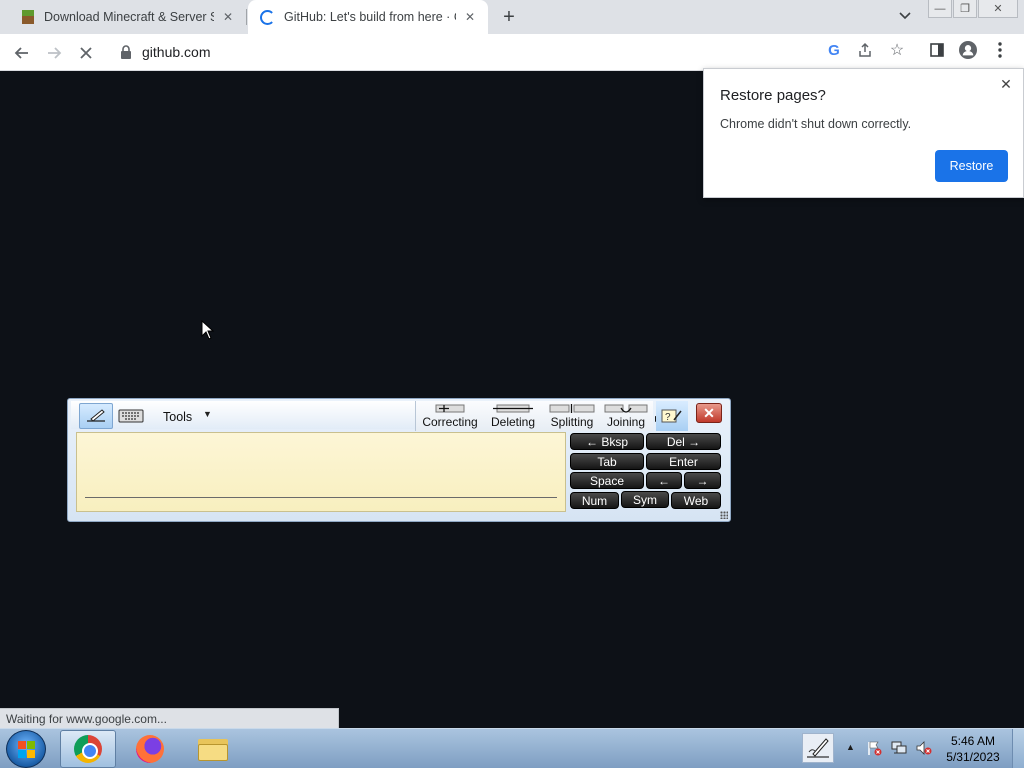 Image resolution: width=1024 pixels, height=768 pixels. I want to click on help-pen-icon: ?, so click(671, 416).